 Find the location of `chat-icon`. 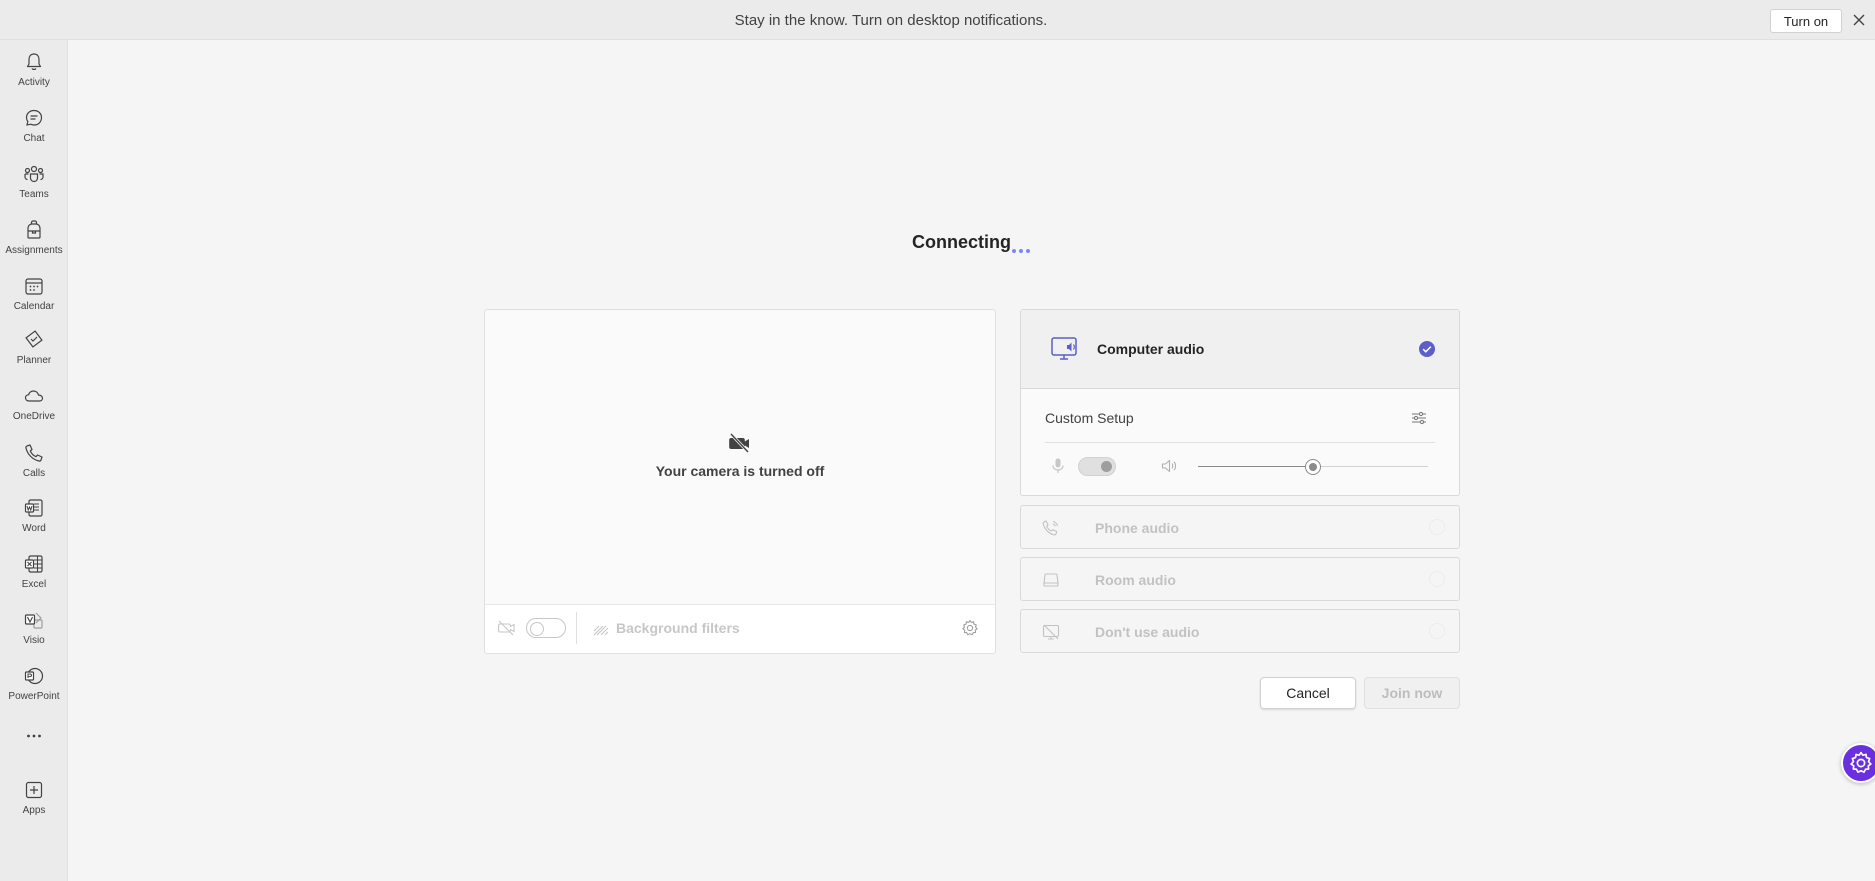

chat-icon is located at coordinates (34, 117).